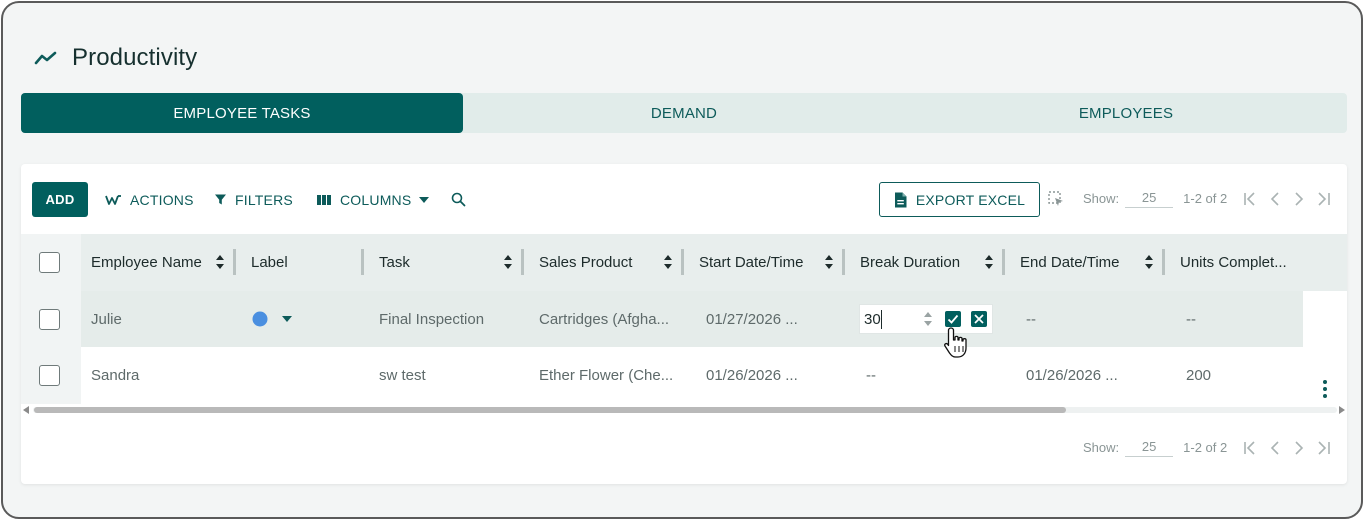 Image resolution: width=1364 pixels, height=520 pixels. What do you see at coordinates (146, 262) in the screenshot?
I see `column-header-employee-name: Employee Name` at bounding box center [146, 262].